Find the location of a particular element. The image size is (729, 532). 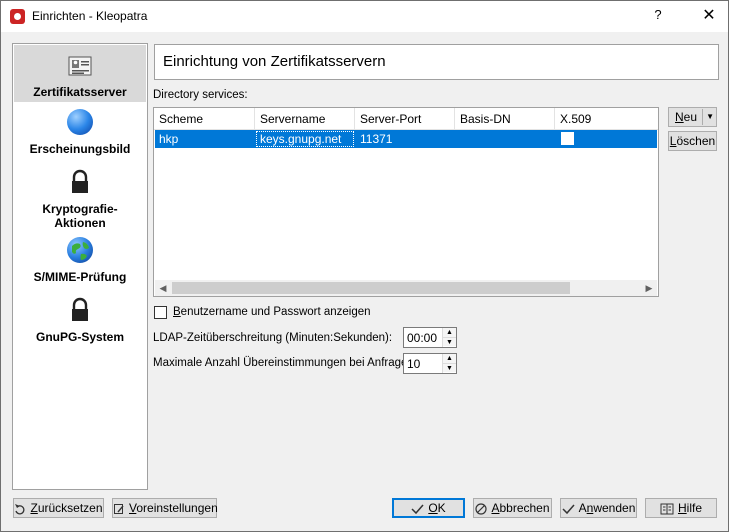

dropdown-arrow-icon: ▼ is located at coordinates (710, 117).